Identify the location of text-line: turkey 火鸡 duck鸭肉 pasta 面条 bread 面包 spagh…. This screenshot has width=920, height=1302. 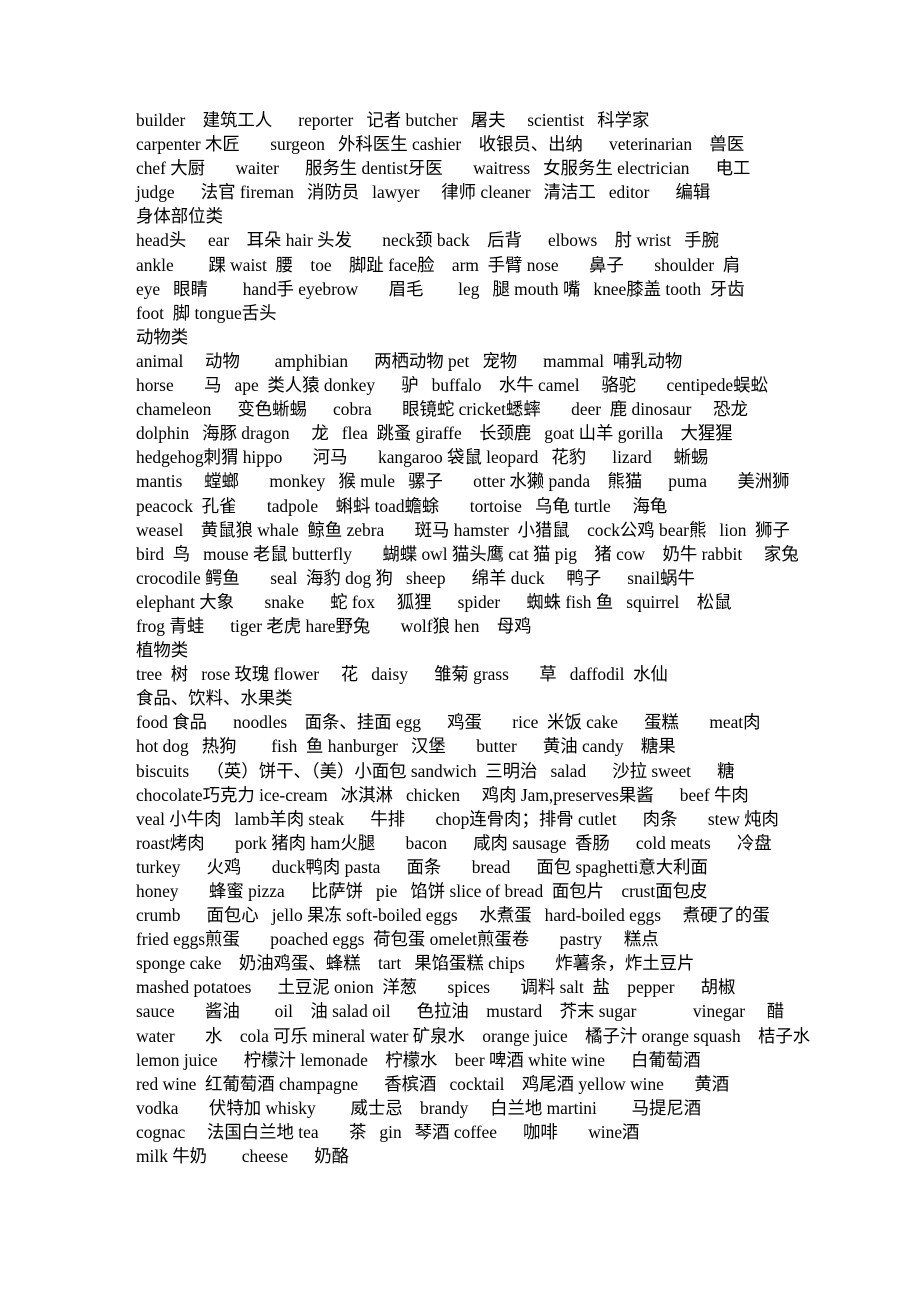
(422, 866).